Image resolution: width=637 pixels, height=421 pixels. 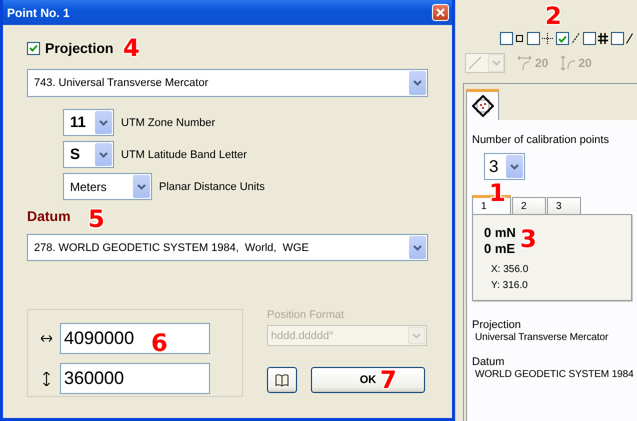 I want to click on projection-checkbox, so click(x=33, y=48).